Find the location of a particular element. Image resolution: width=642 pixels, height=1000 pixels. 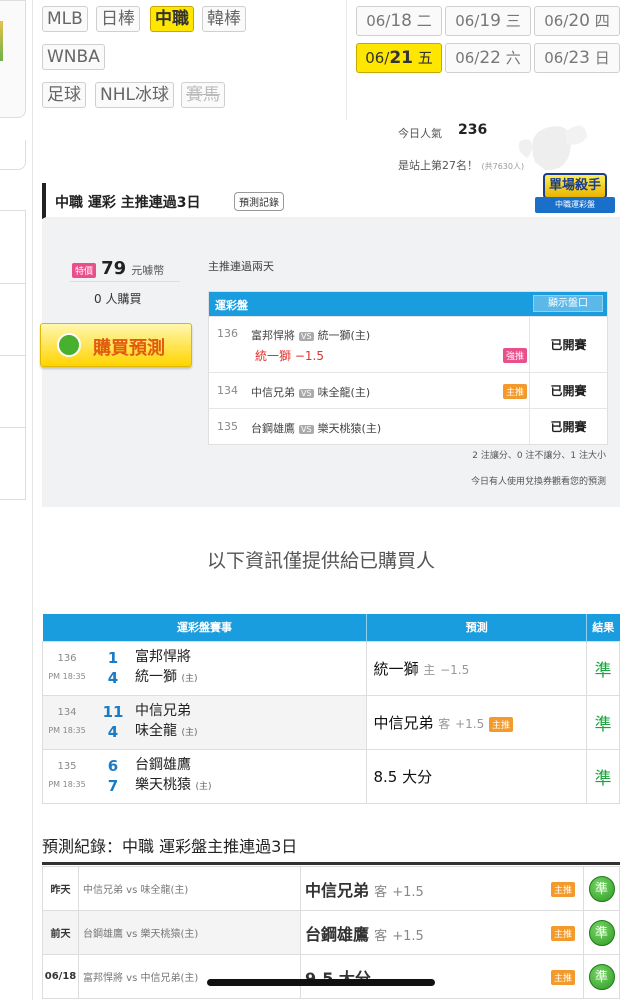

pick-team: 8.5 大分 is located at coordinates (403, 776).